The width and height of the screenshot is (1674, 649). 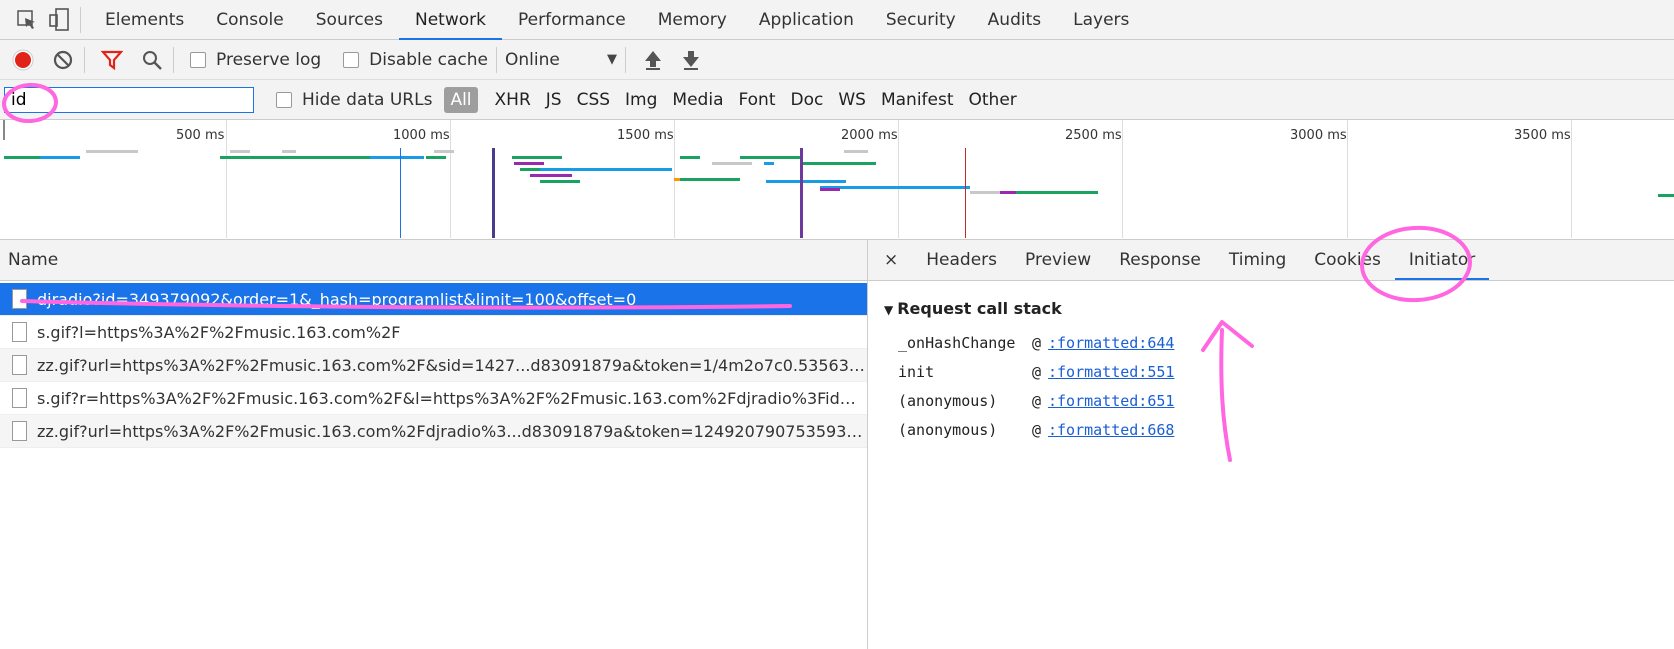 What do you see at coordinates (1160, 260) in the screenshot?
I see `tab-response: Response` at bounding box center [1160, 260].